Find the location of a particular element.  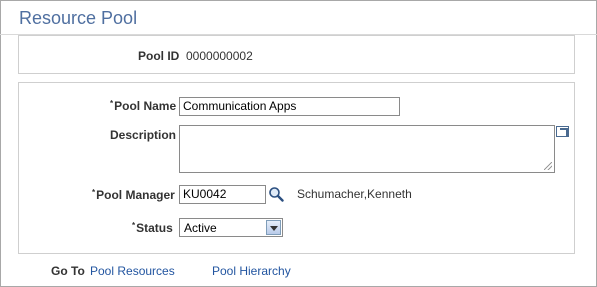

status-label-text: Status is located at coordinates (154, 228).